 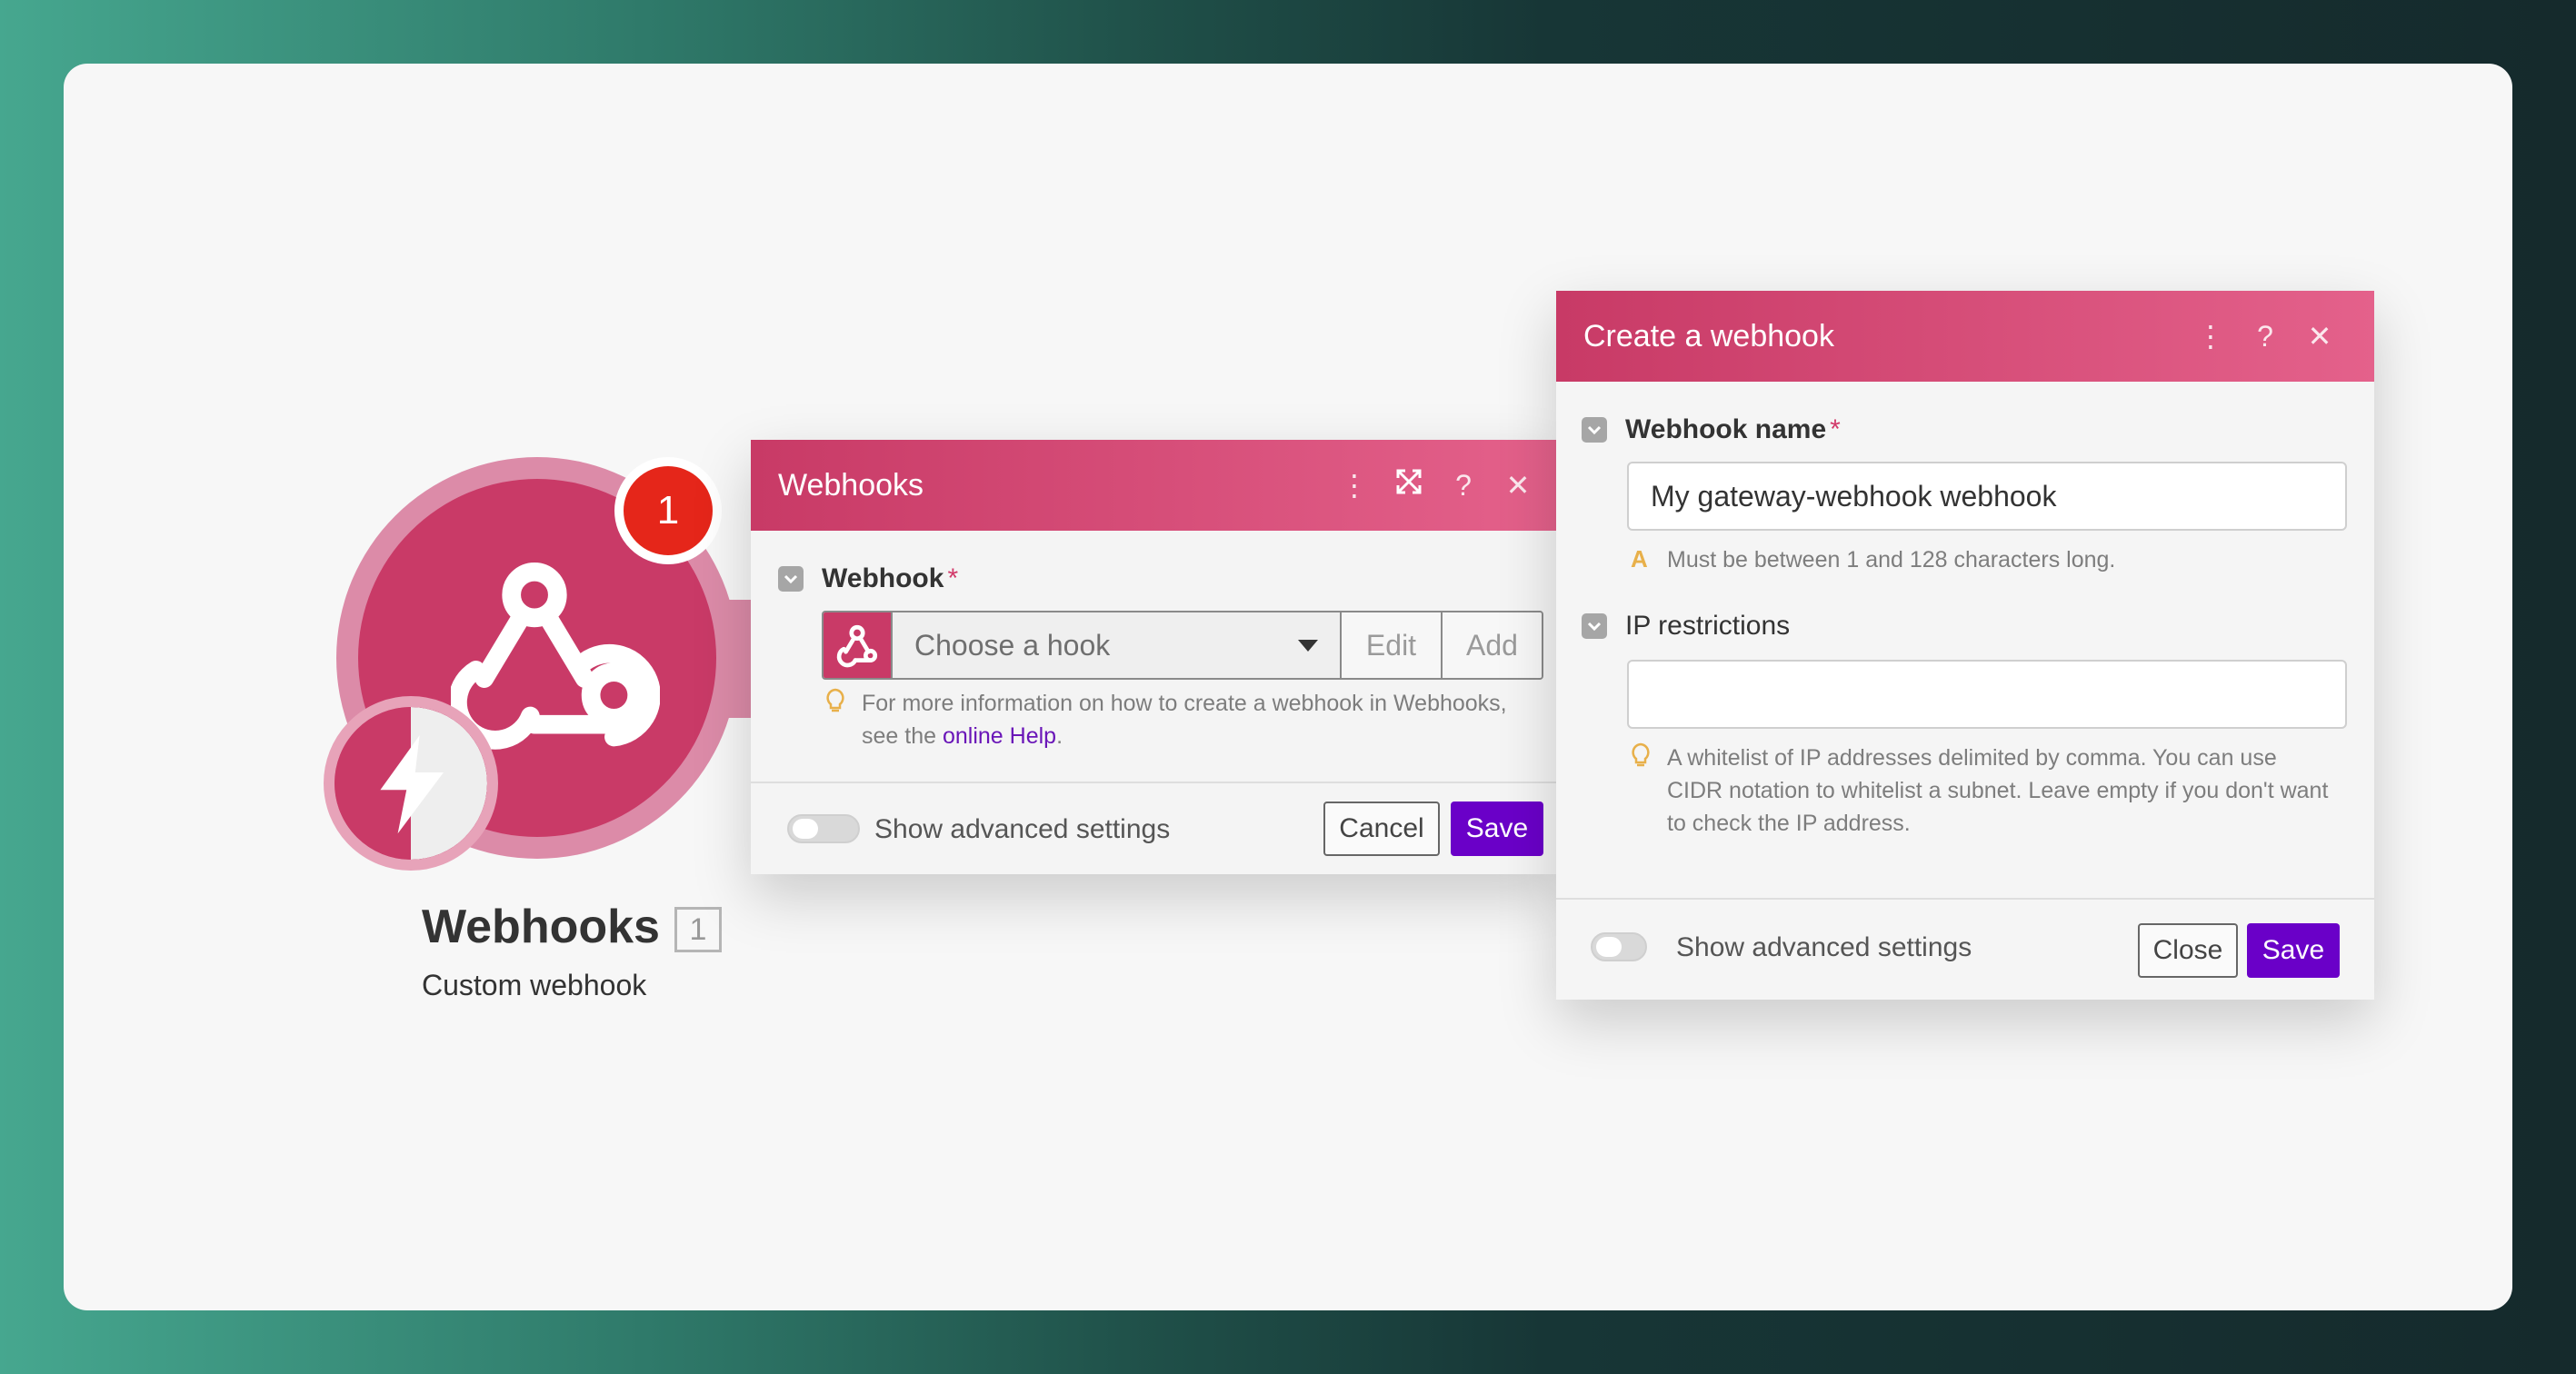 What do you see at coordinates (1726, 429) in the screenshot?
I see `webhook-name-label: Webhook name` at bounding box center [1726, 429].